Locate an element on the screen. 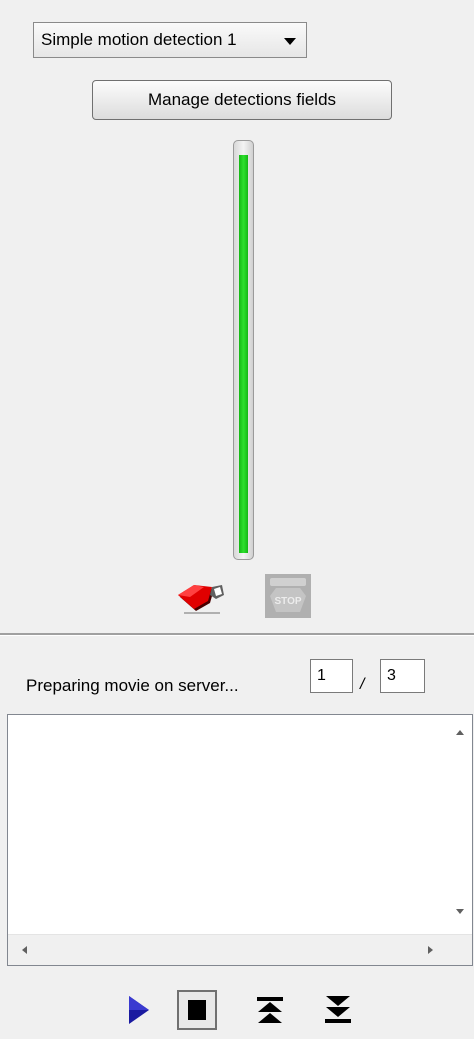 The height and width of the screenshot is (1039, 474). detection-mode-select: Simple motion detection 1 is located at coordinates (170, 40).